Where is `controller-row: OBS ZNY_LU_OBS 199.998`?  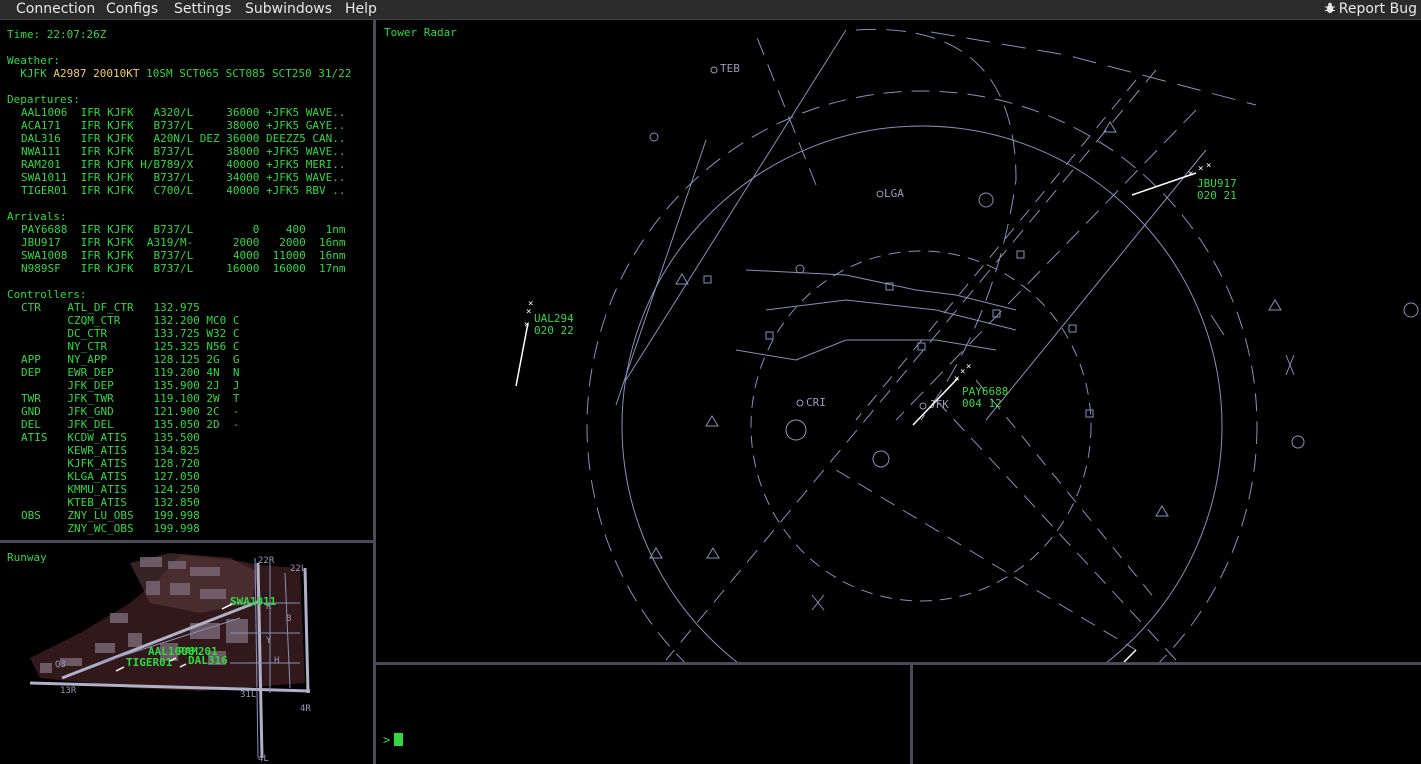
controller-row: OBS ZNY_LU_OBS 199.998 is located at coordinates (110, 515).